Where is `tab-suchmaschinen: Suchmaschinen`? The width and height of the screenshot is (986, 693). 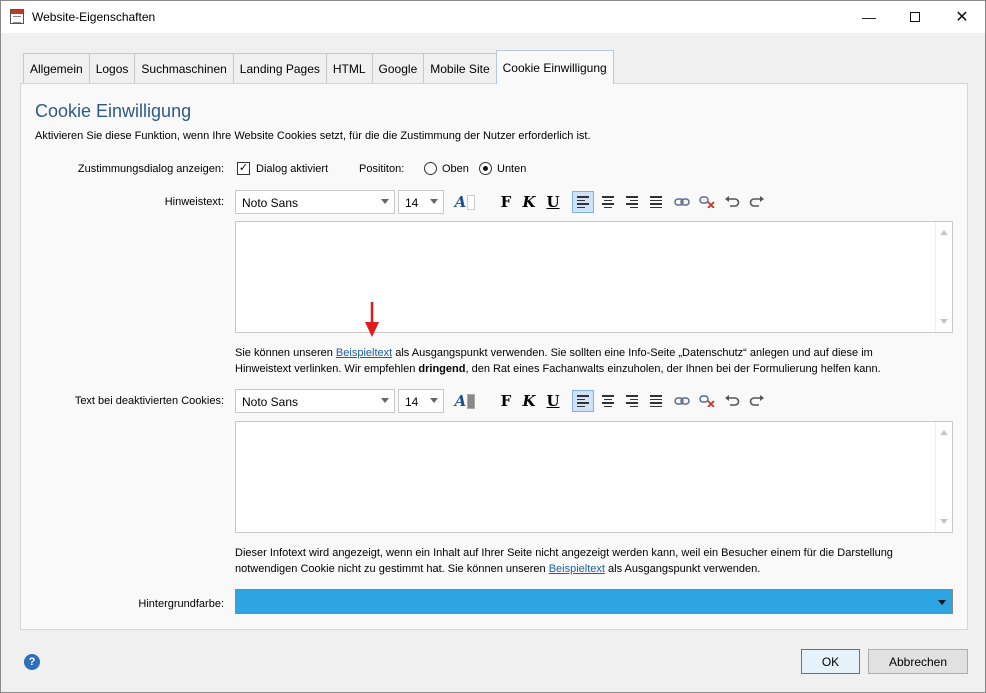 tab-suchmaschinen: Suchmaschinen is located at coordinates (184, 68).